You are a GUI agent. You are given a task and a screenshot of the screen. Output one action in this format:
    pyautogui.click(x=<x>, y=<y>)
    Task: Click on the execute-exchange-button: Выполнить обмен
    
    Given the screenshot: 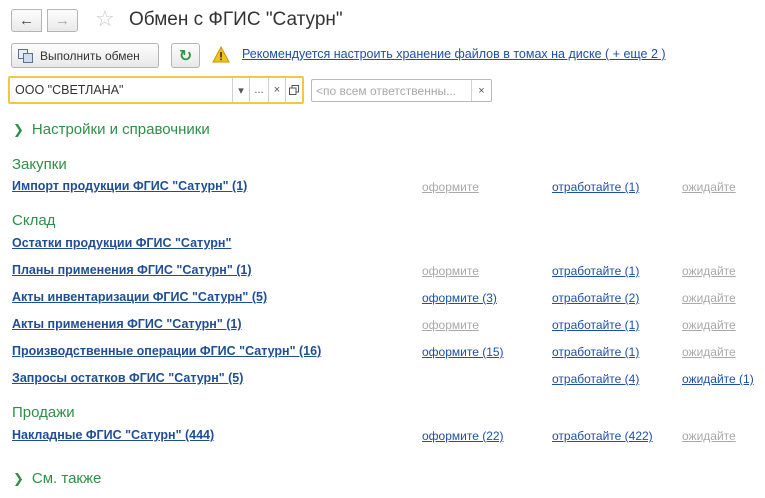 What is the action you would take?
    pyautogui.click(x=85, y=55)
    